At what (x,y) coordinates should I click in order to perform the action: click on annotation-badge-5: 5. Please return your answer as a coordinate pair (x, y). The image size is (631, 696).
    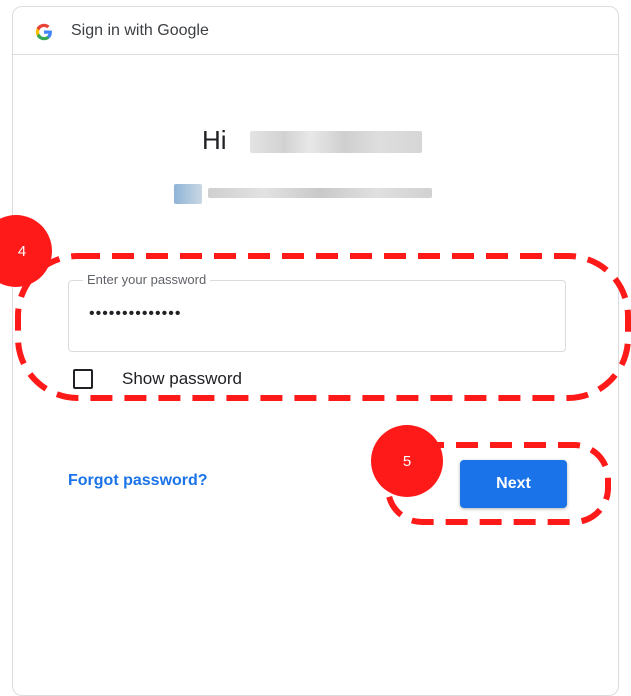
    Looking at the image, I should click on (407, 461).